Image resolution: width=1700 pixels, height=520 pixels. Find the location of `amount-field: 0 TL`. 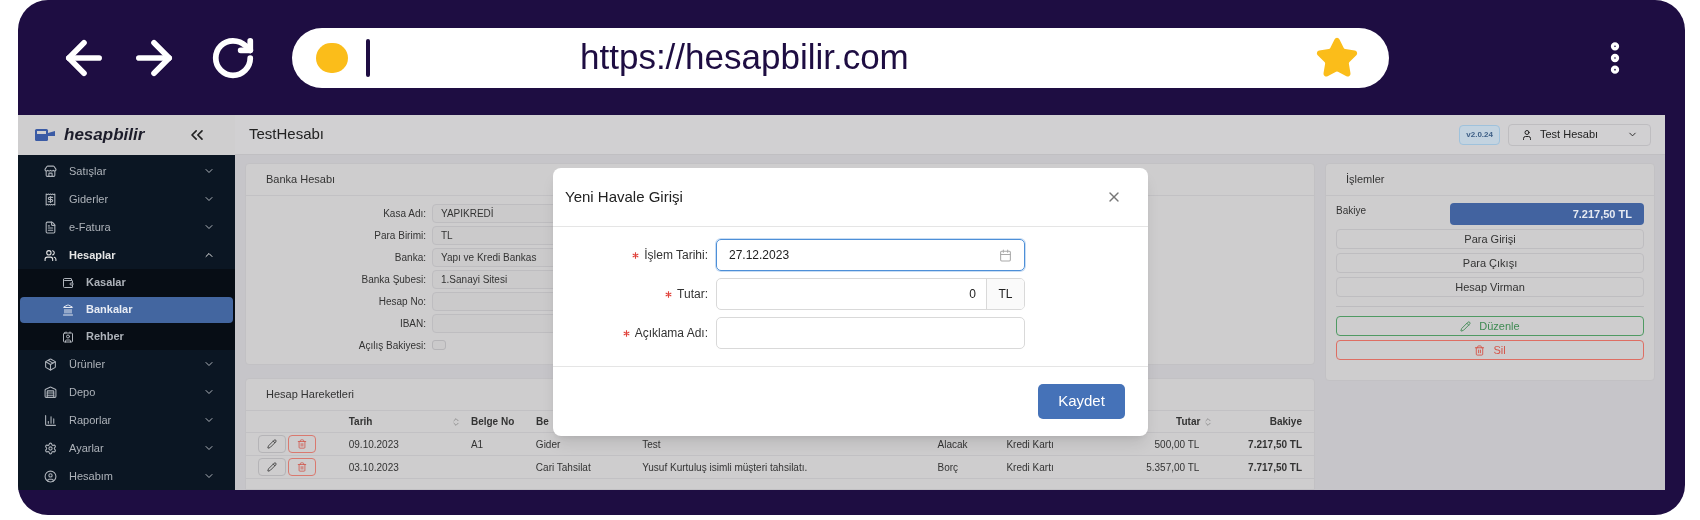

amount-field: 0 TL is located at coordinates (870, 294).